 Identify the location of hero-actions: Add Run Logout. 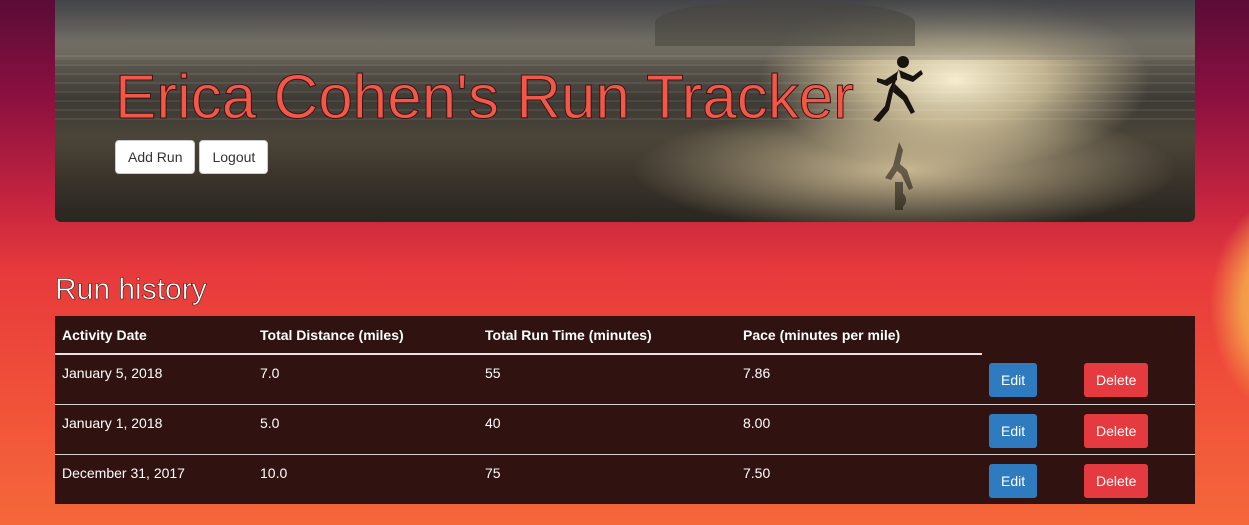
(192, 157).